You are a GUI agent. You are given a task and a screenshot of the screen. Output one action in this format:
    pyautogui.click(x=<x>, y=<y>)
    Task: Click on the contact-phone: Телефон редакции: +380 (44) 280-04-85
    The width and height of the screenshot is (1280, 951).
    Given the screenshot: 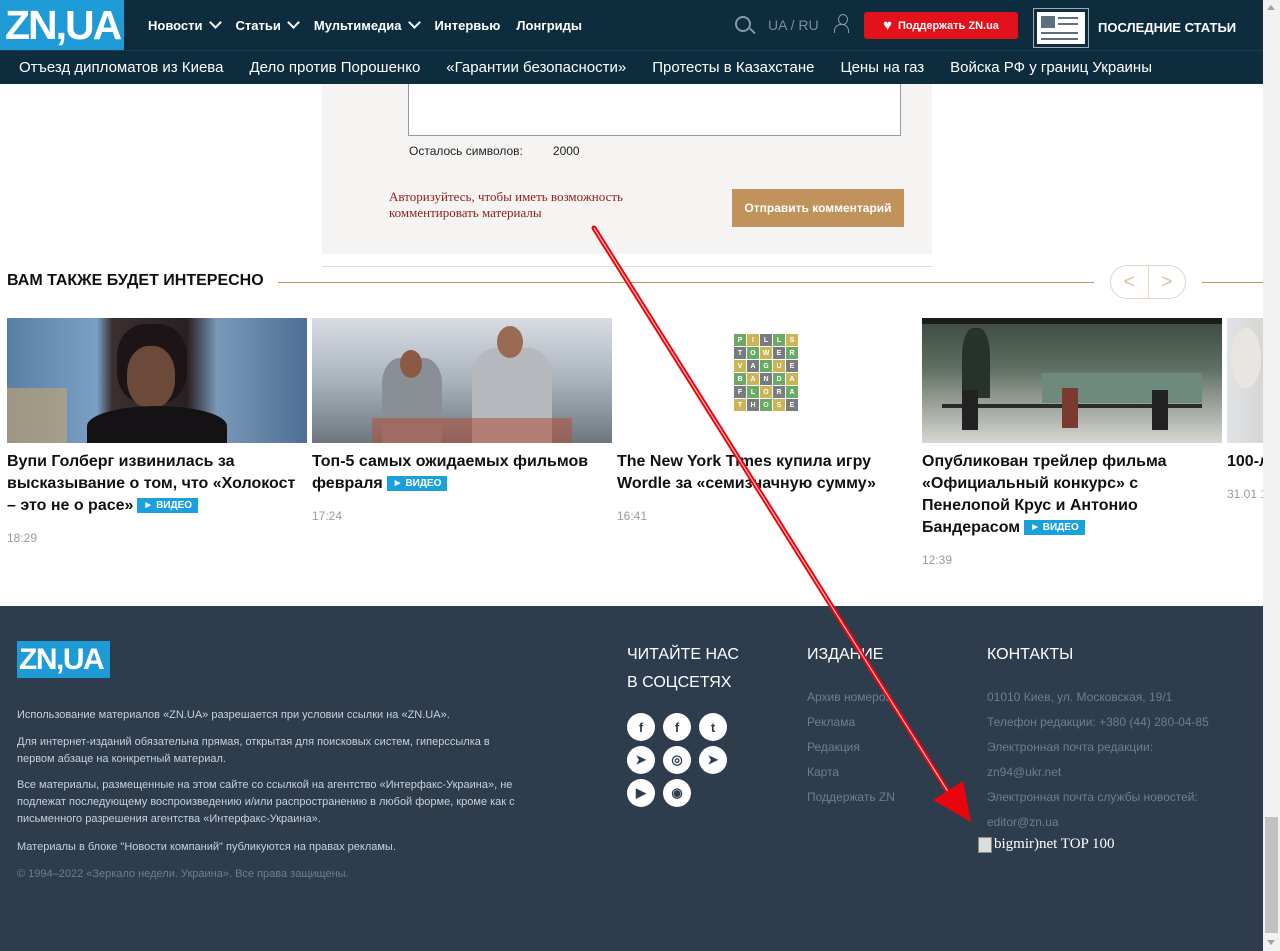 What is the action you would take?
    pyautogui.click(x=1098, y=722)
    